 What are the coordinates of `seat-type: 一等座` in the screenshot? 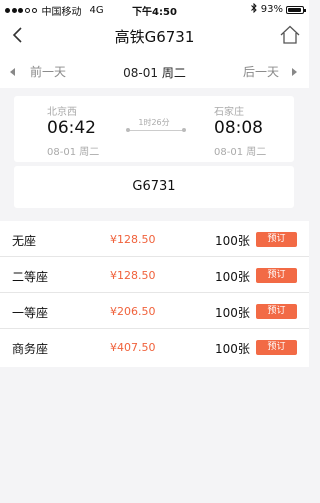 It's located at (30, 313).